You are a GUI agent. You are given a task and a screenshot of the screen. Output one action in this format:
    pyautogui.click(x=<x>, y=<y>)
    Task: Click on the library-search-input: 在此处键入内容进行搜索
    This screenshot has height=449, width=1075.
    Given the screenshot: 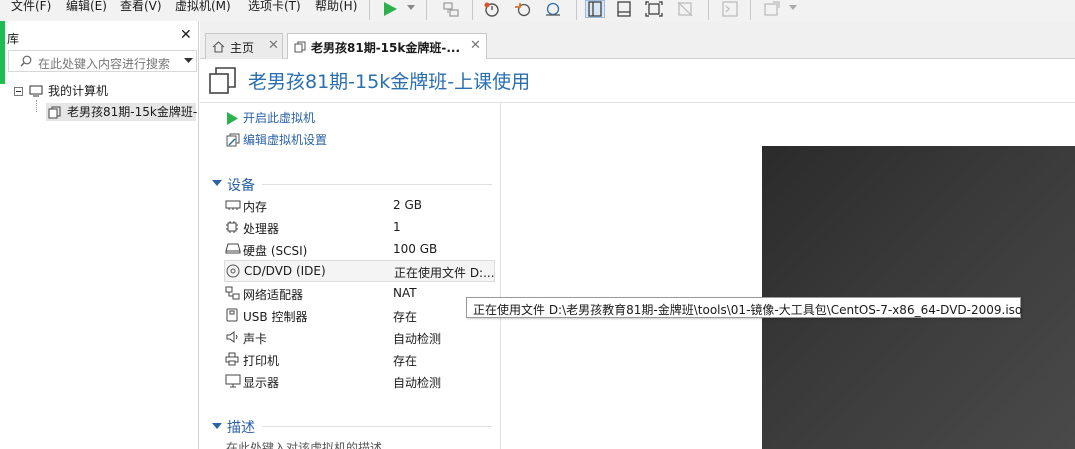 What is the action you would take?
    pyautogui.click(x=102, y=61)
    